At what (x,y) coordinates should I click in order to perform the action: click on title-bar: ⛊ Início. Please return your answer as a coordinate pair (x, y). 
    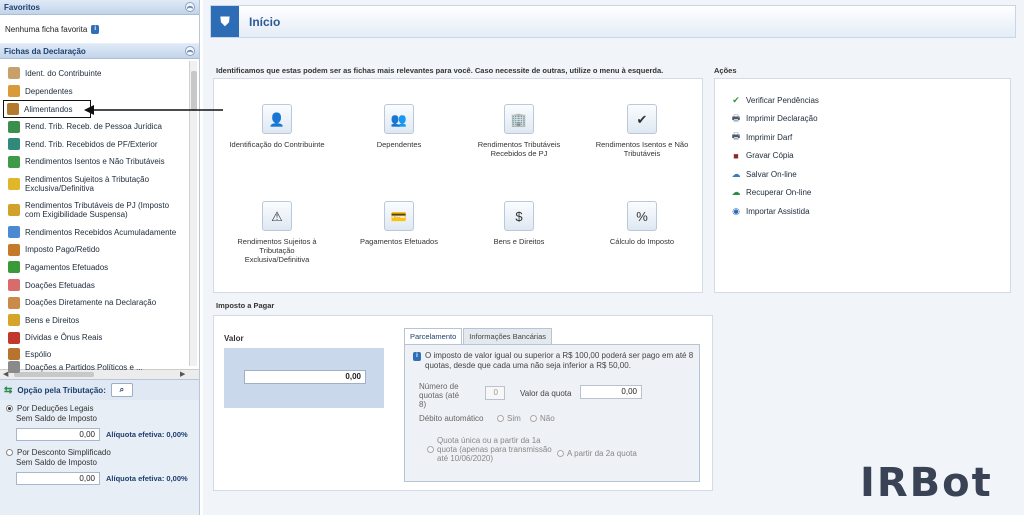
    Looking at the image, I should click on (613, 21).